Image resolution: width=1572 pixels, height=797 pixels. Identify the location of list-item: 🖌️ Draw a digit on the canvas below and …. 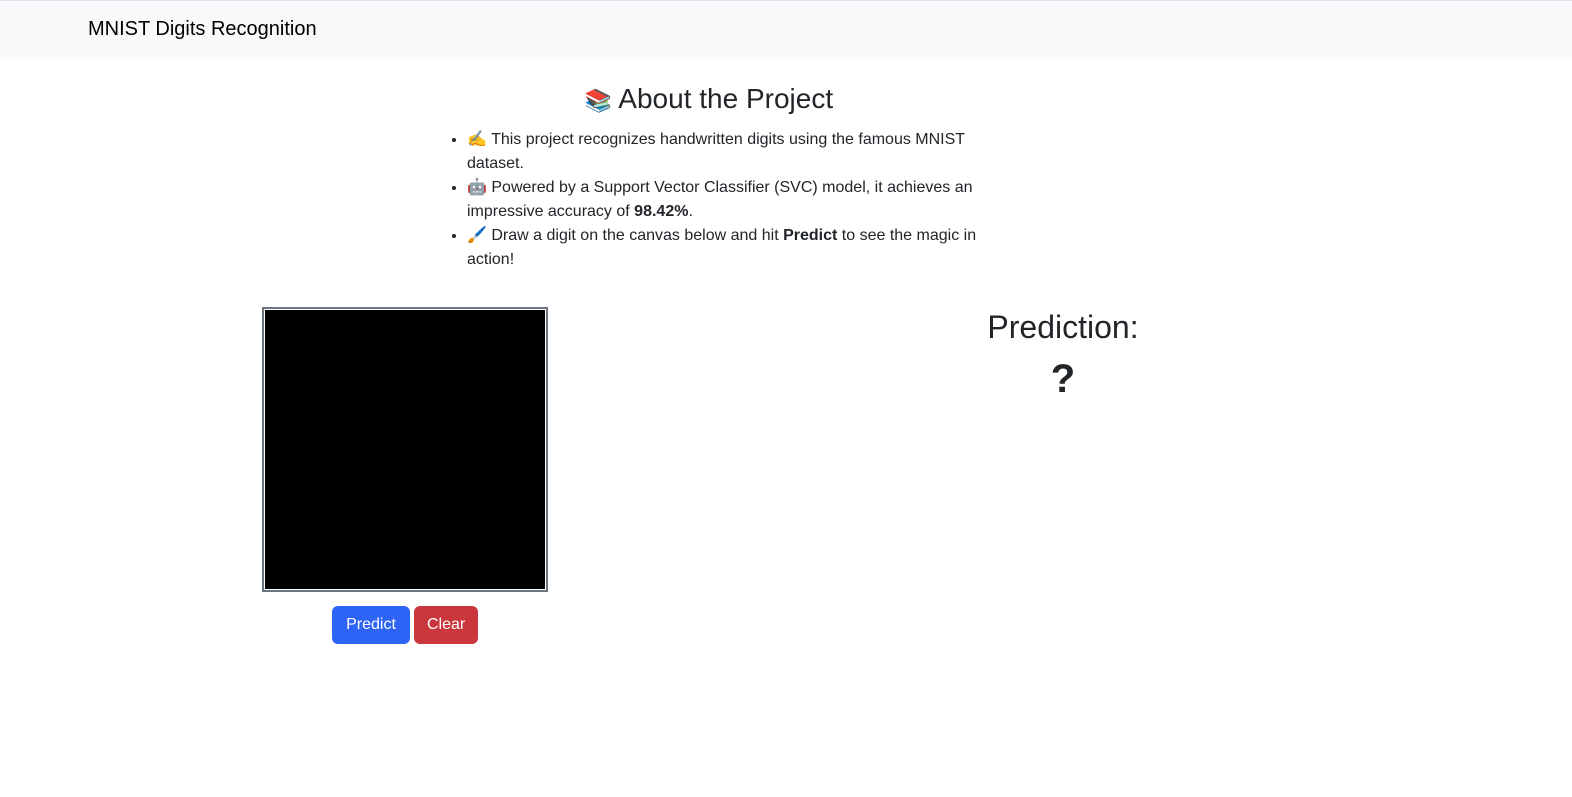
(732, 248).